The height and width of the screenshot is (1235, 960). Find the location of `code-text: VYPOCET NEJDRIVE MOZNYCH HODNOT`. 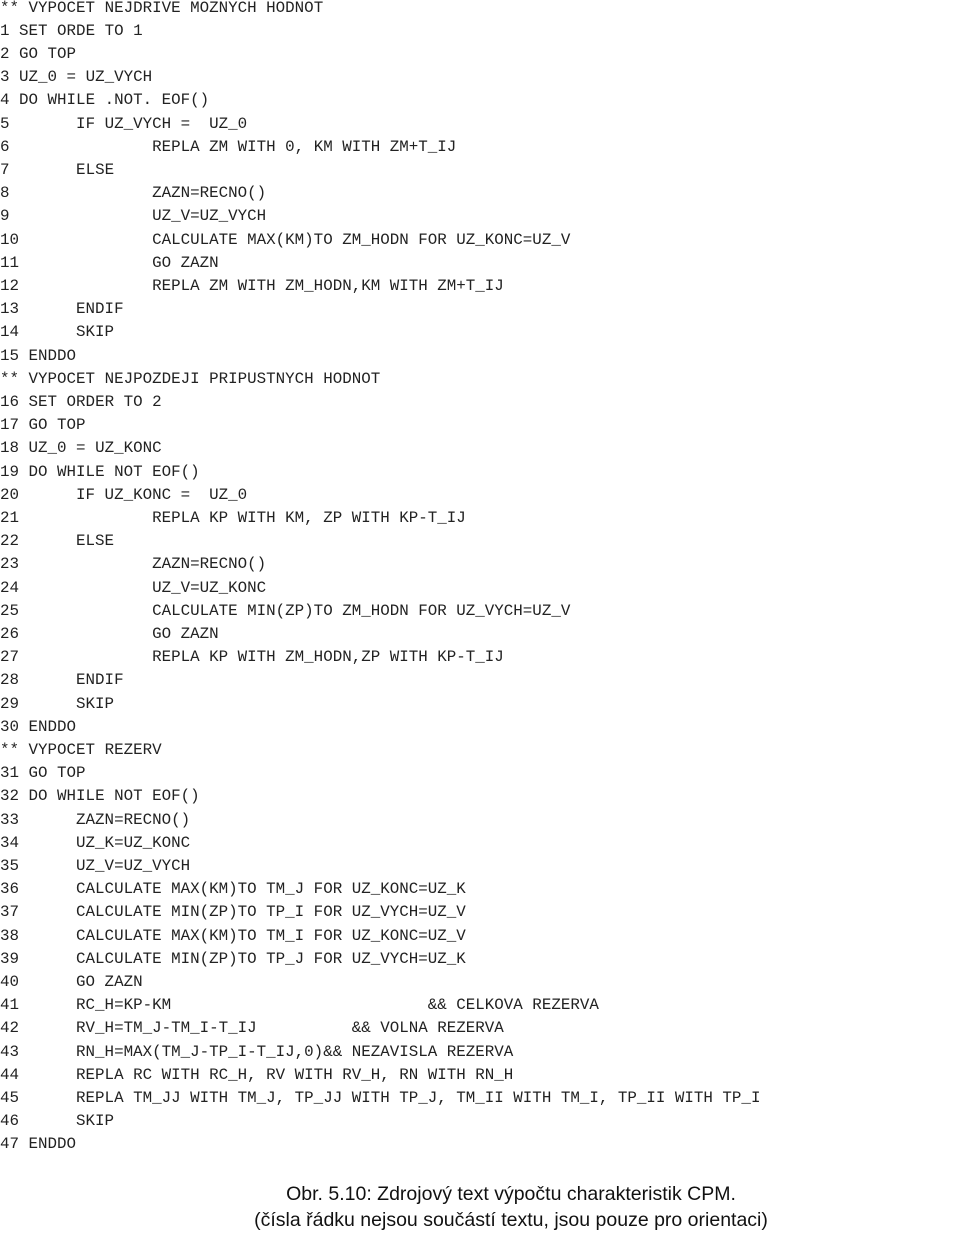

code-text: VYPOCET NEJDRIVE MOZNYCH HODNOT is located at coordinates (176, 8).